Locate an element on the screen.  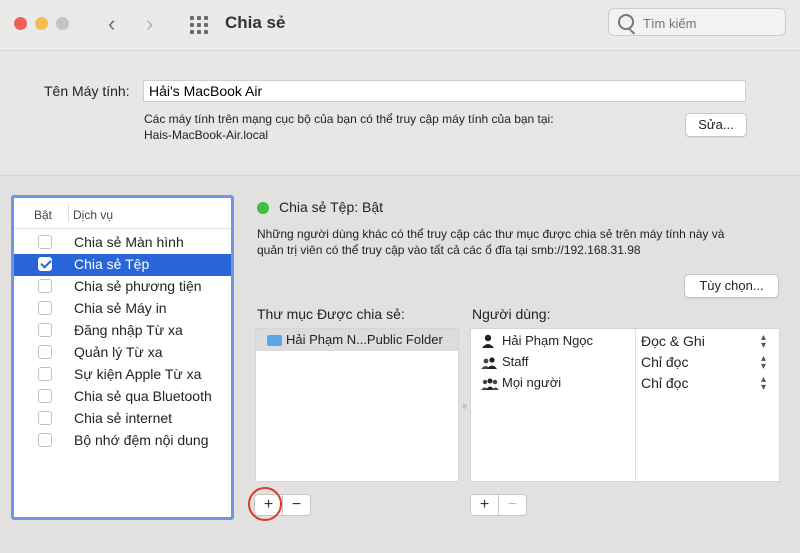
search-box is located at coordinates (697, 22).